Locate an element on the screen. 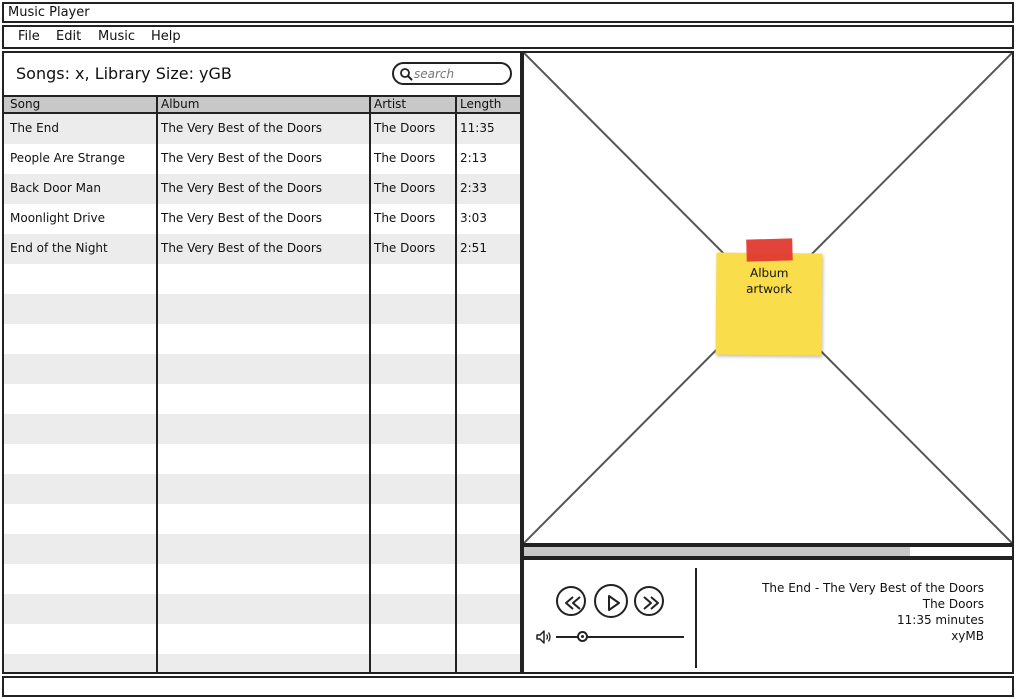  rewind-button is located at coordinates (571, 601).